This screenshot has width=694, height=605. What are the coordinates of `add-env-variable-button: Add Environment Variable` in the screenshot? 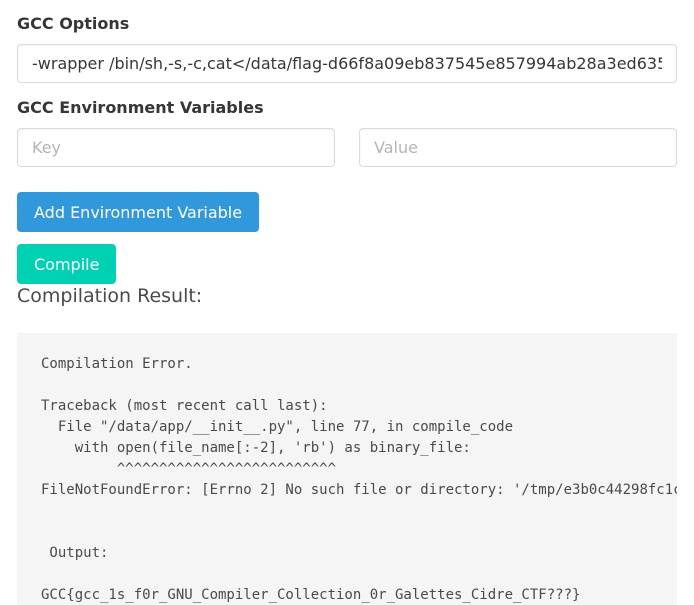 It's located at (138, 212).